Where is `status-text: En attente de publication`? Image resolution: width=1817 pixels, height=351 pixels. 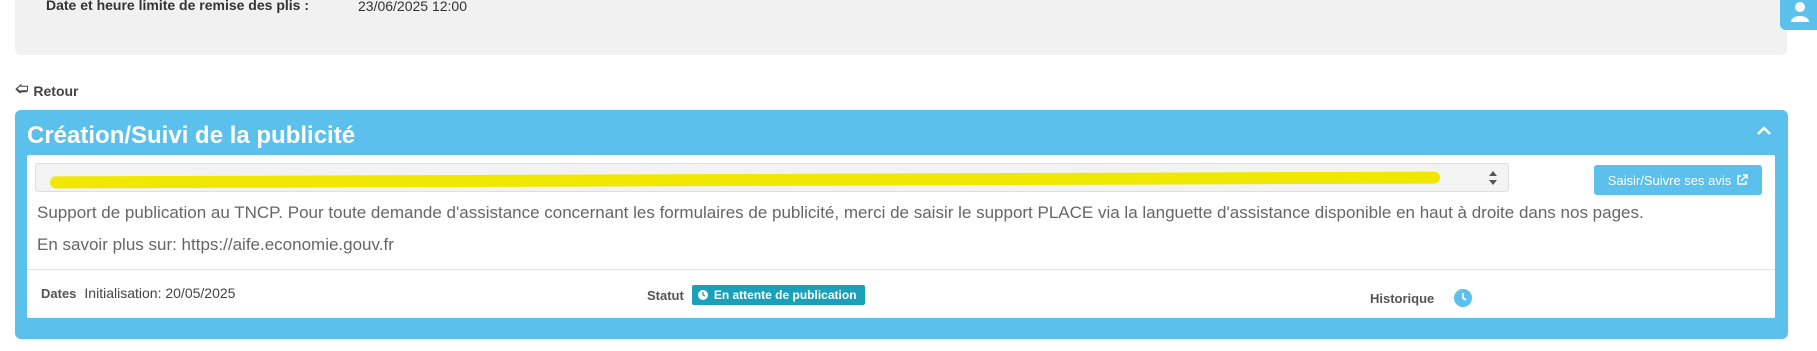 status-text: En attente de publication is located at coordinates (785, 295).